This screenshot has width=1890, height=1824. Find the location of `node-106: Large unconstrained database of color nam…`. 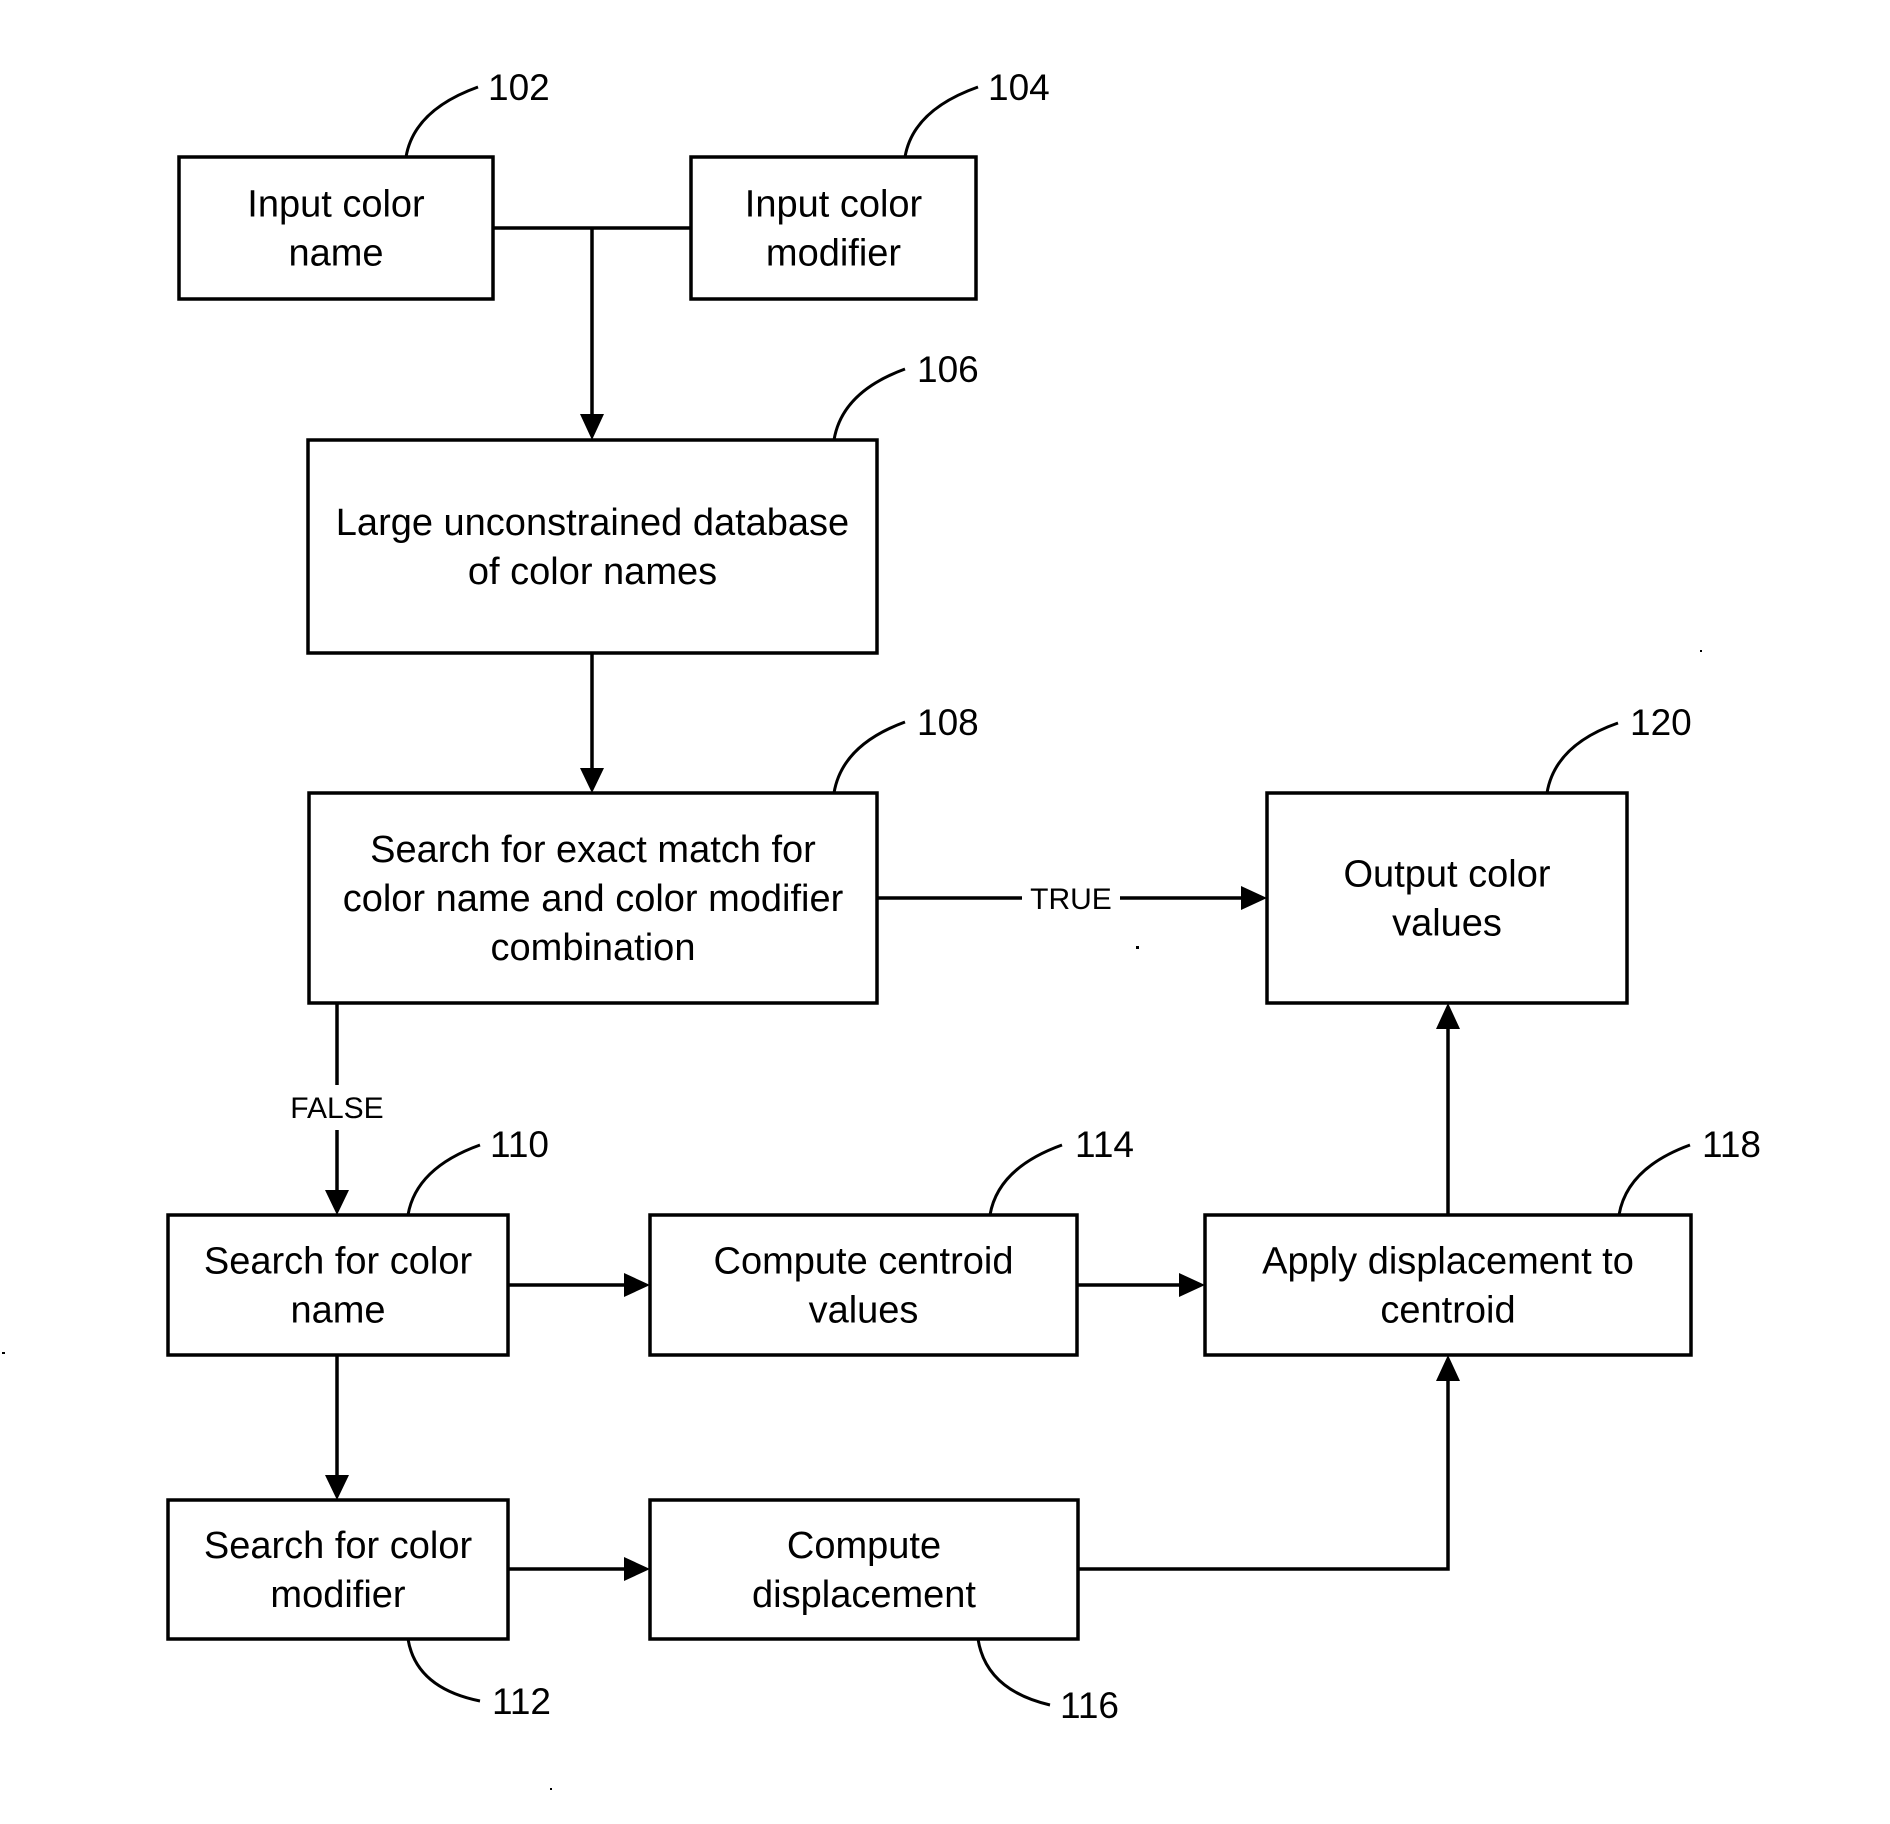

node-106: Large unconstrained database of color nam… is located at coordinates (642, 502).